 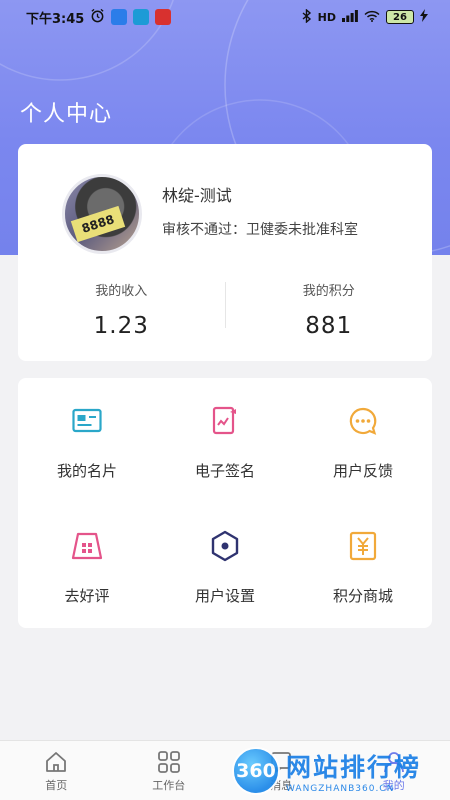 I want to click on user-name: 林绽-测试, so click(x=197, y=195).